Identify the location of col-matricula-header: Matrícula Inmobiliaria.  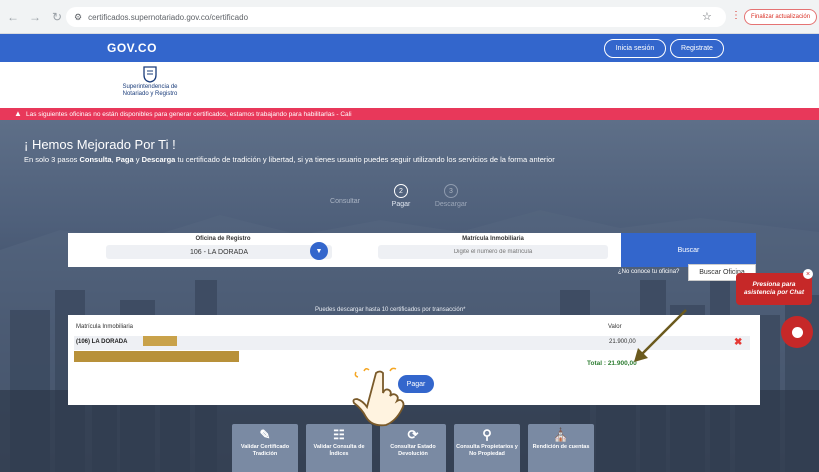
(105, 327).